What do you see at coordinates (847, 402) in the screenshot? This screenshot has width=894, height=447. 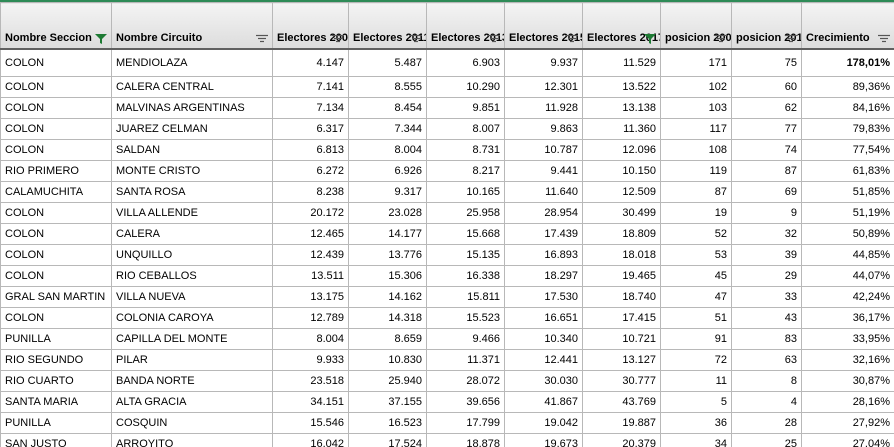 I see `table-cell: 28,16%` at bounding box center [847, 402].